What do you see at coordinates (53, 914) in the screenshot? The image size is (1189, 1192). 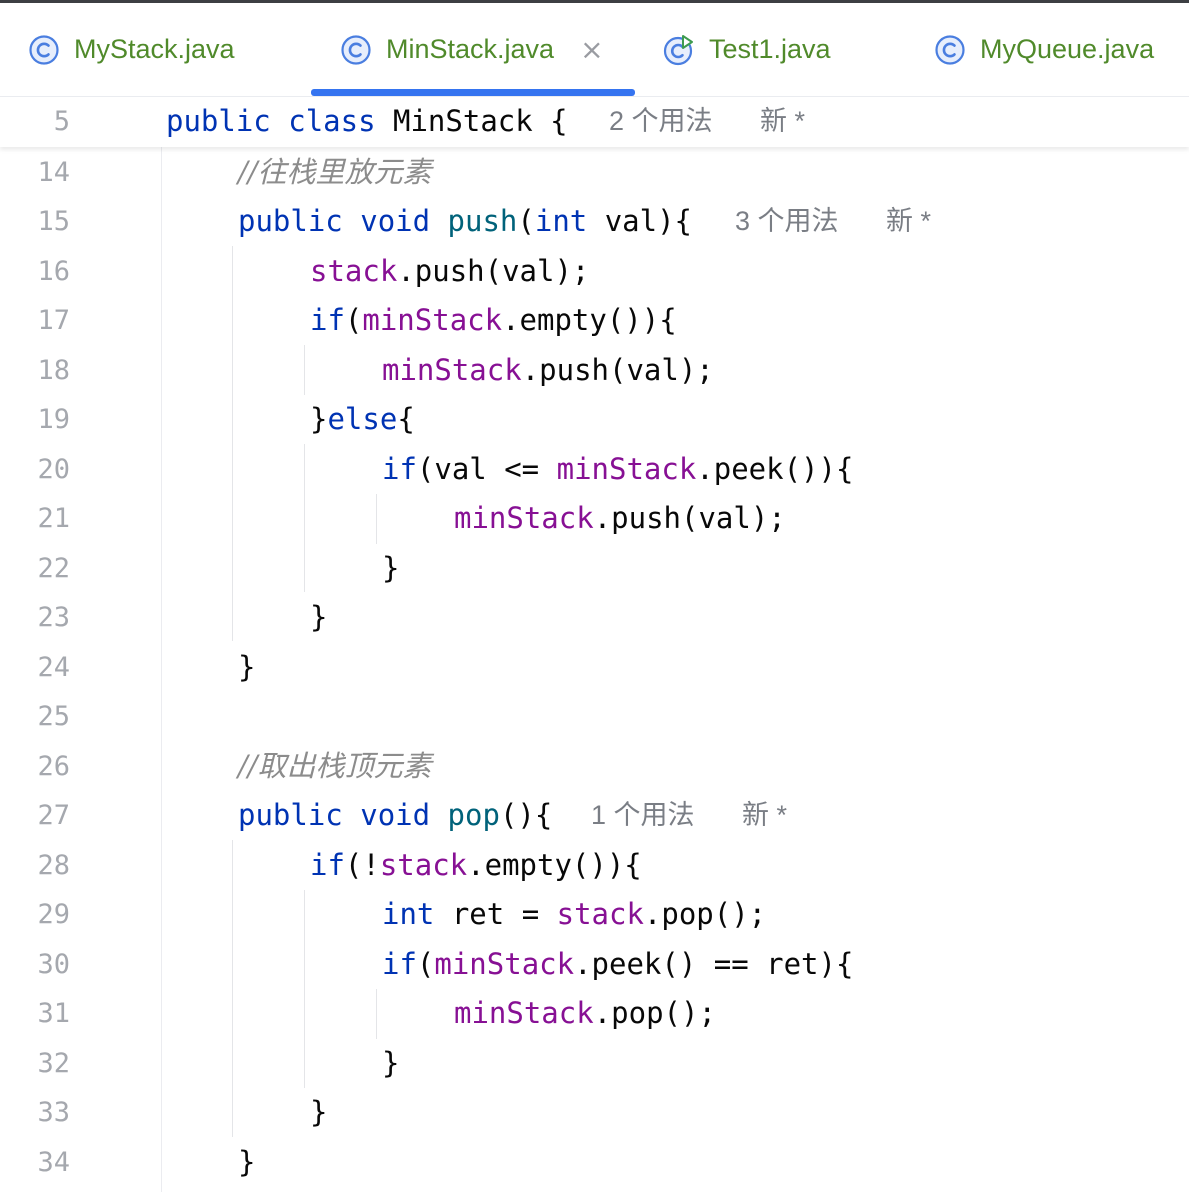 I see `line-number: 29` at bounding box center [53, 914].